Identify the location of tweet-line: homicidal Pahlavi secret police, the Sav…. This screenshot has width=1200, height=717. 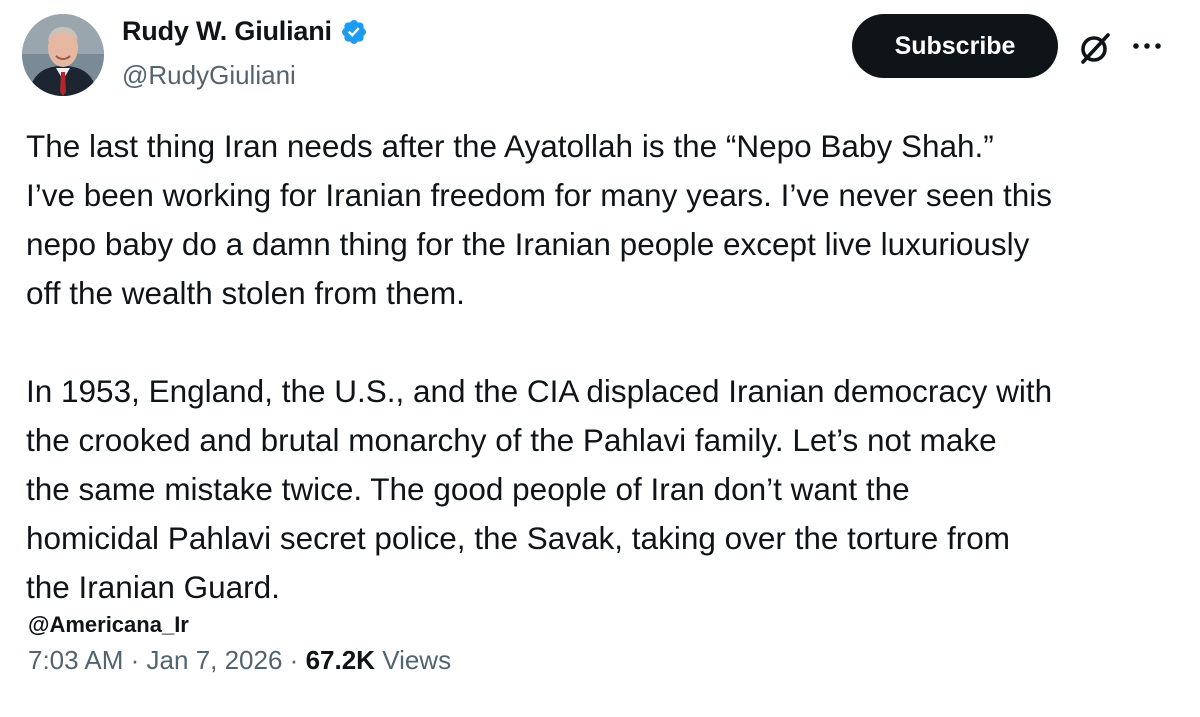
(518, 538).